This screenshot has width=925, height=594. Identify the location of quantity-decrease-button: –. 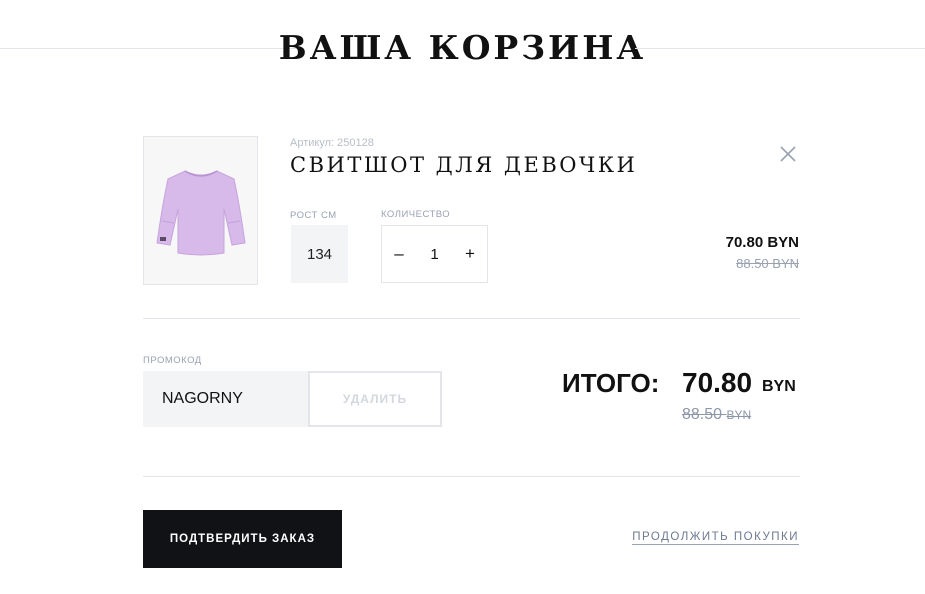
(399, 254).